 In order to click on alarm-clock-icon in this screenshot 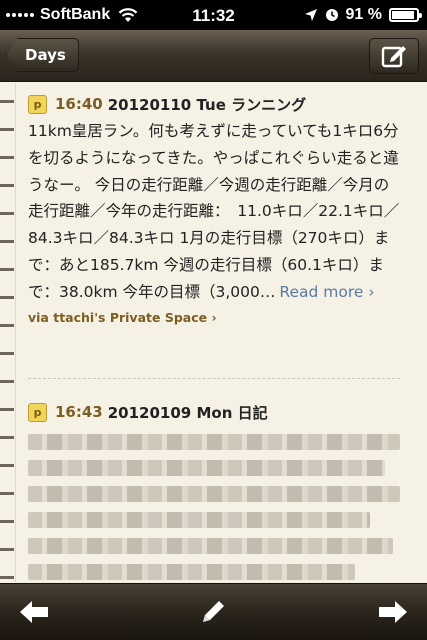, I will do `click(331, 15)`.